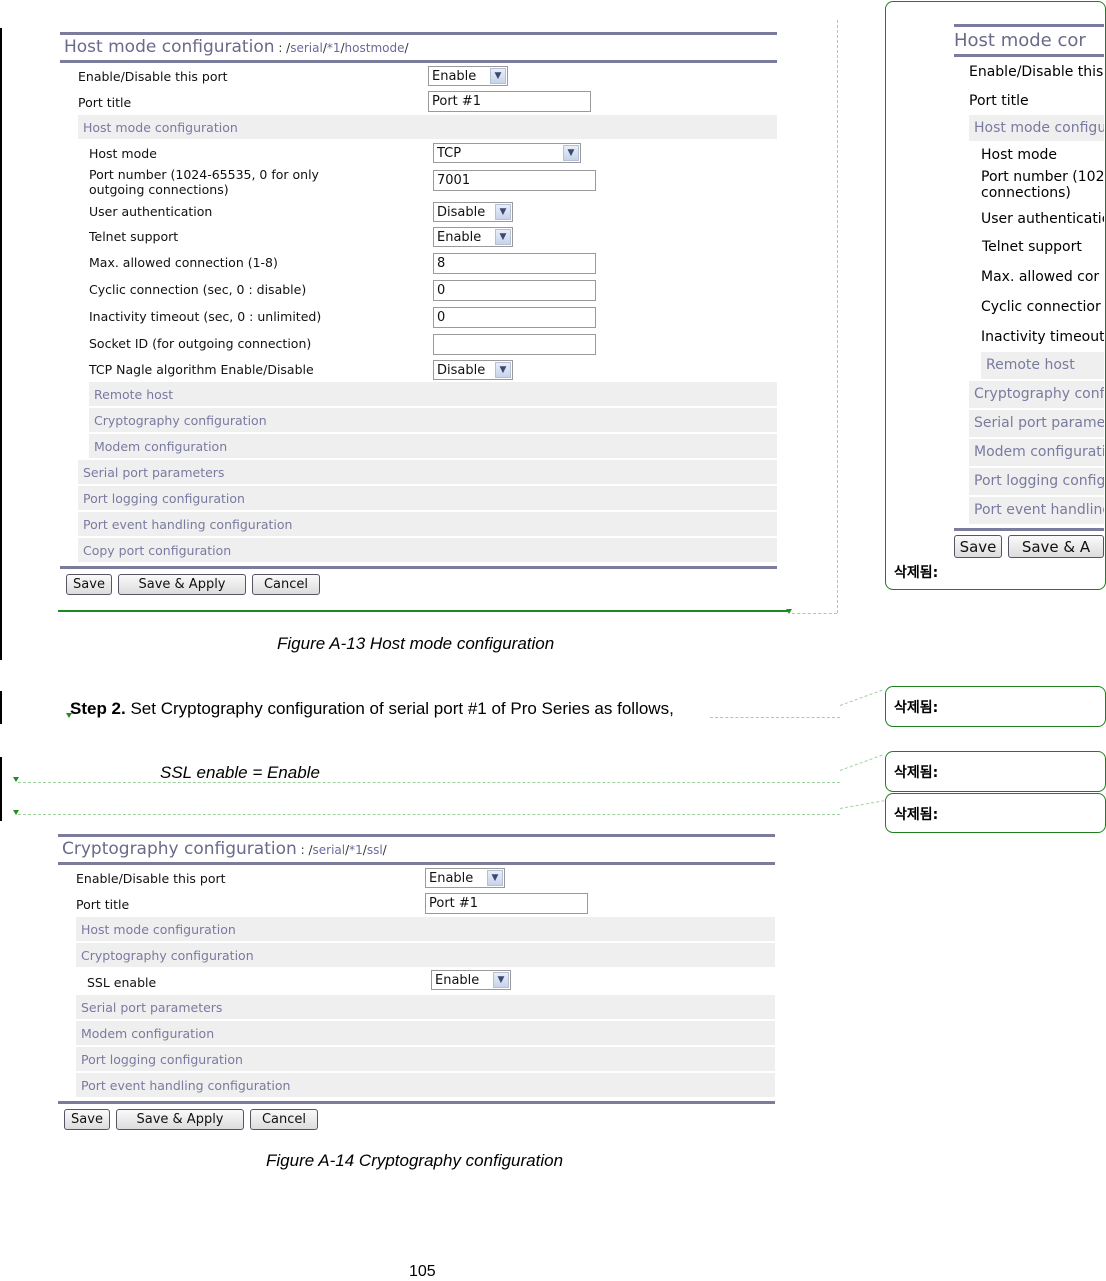  Describe the element at coordinates (200, 343) in the screenshot. I see `socket-id-label: Socket ID (for outgoing connection)` at that location.